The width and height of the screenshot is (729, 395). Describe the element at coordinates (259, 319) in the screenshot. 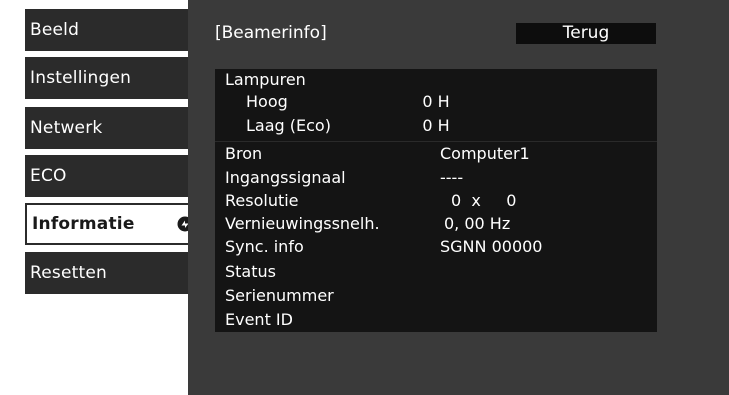

I see `info-label: Event ID` at that location.